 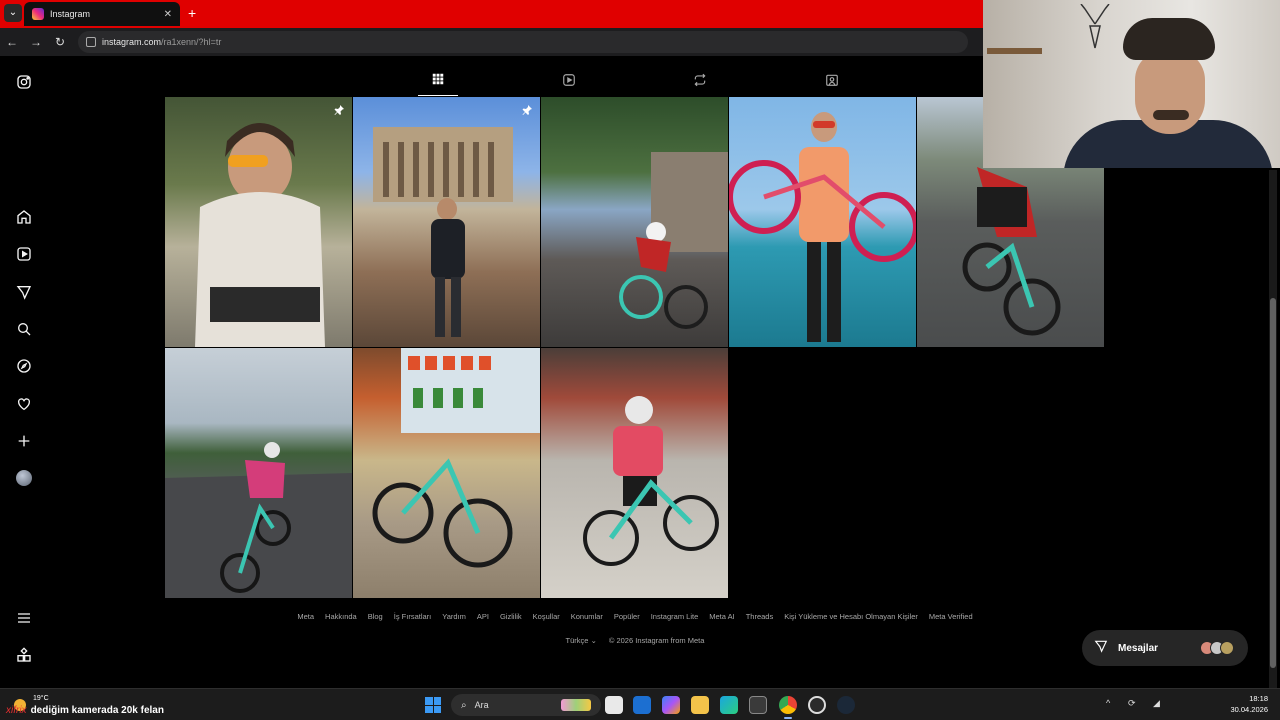 What do you see at coordinates (97, 710) in the screenshot?
I see `caption-text: dediğim kamerada 20k felan` at bounding box center [97, 710].